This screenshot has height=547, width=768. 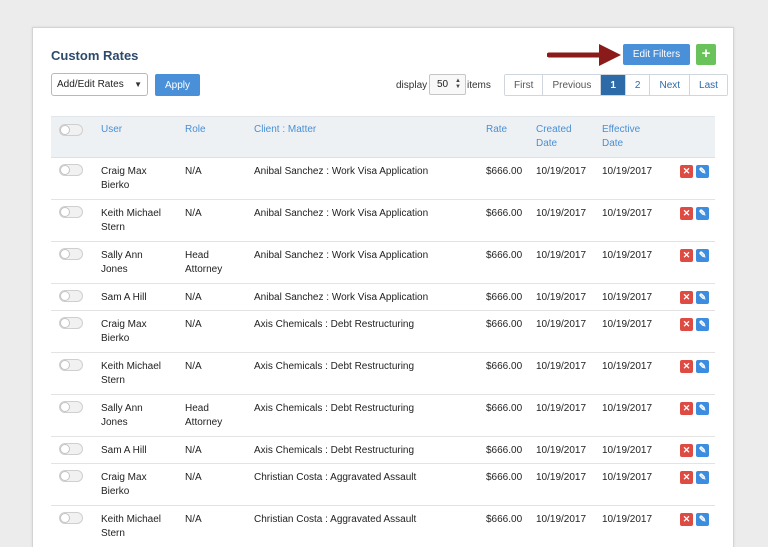 I want to click on per-page-stepper: 50 ▲ ▼, so click(x=447, y=84).